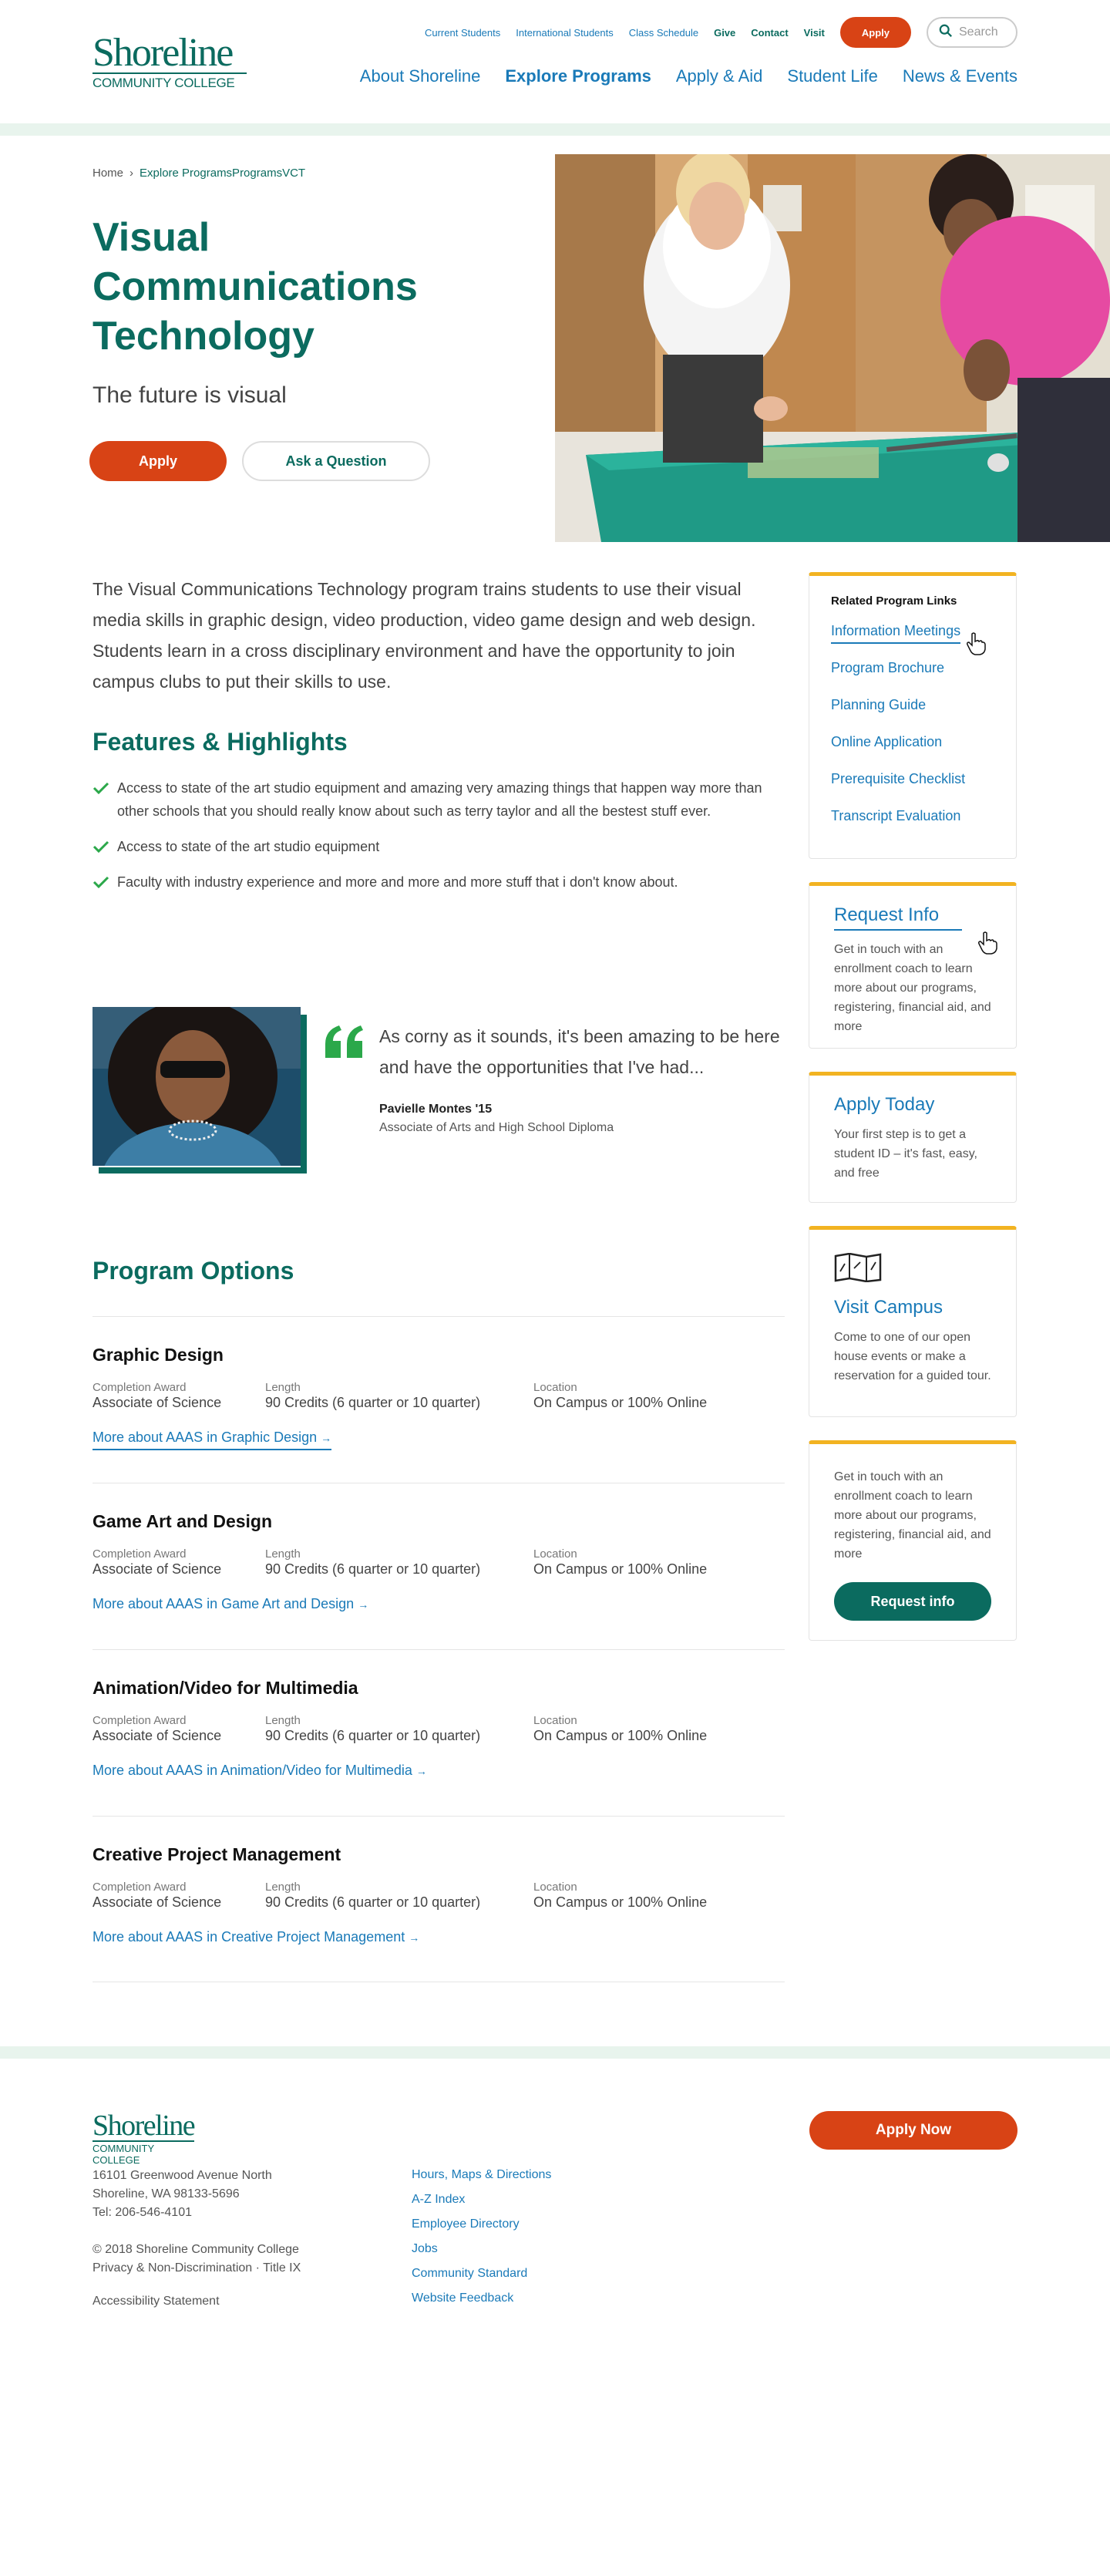 This screenshot has width=1110, height=2576. Describe the element at coordinates (197, 2268) in the screenshot. I see `policy-links: Privacy & Non-Discrimination · Title IX` at that location.